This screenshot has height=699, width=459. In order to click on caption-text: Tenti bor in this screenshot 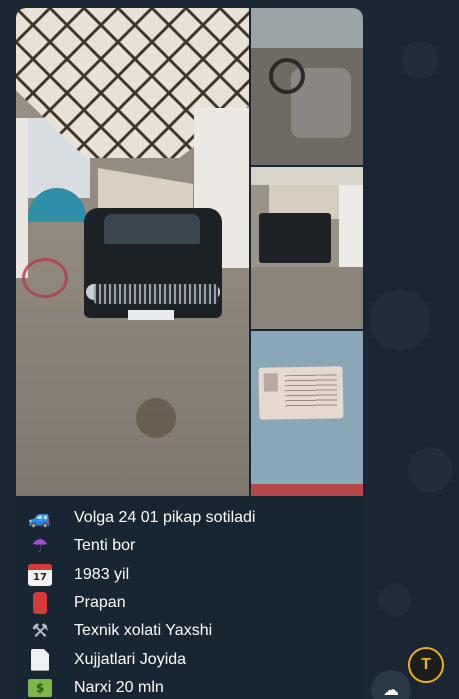, I will do `click(105, 546)`.